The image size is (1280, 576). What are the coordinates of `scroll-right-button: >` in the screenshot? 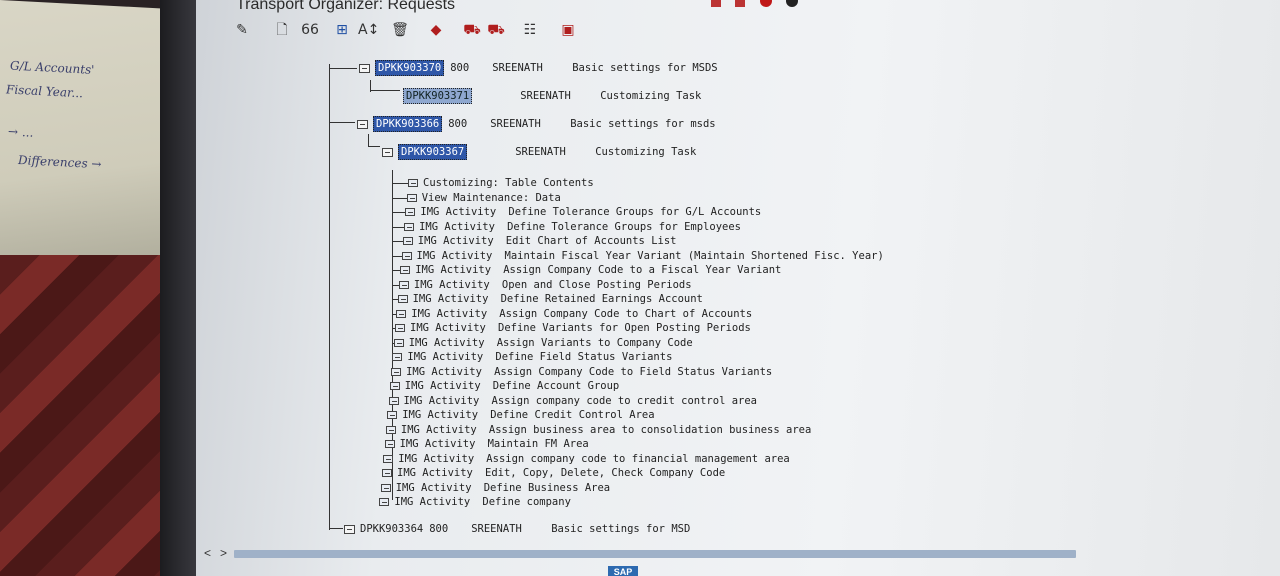 It's located at (223, 553).